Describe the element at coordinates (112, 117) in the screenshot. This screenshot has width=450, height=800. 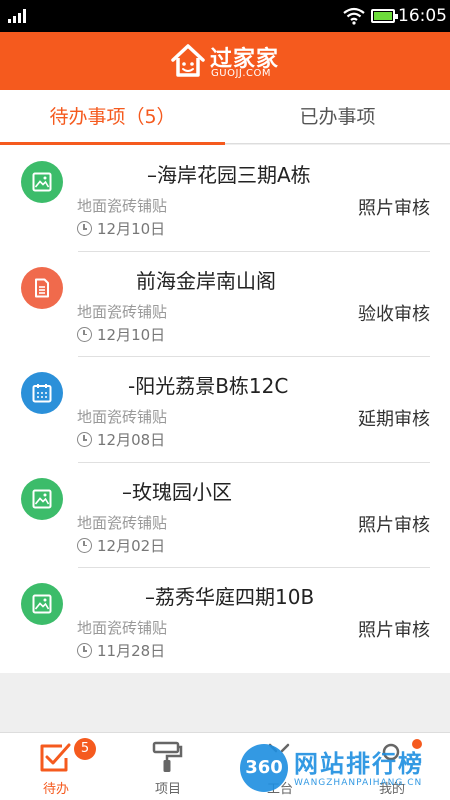
I see `tab-pending: 待办事项（5）` at that location.